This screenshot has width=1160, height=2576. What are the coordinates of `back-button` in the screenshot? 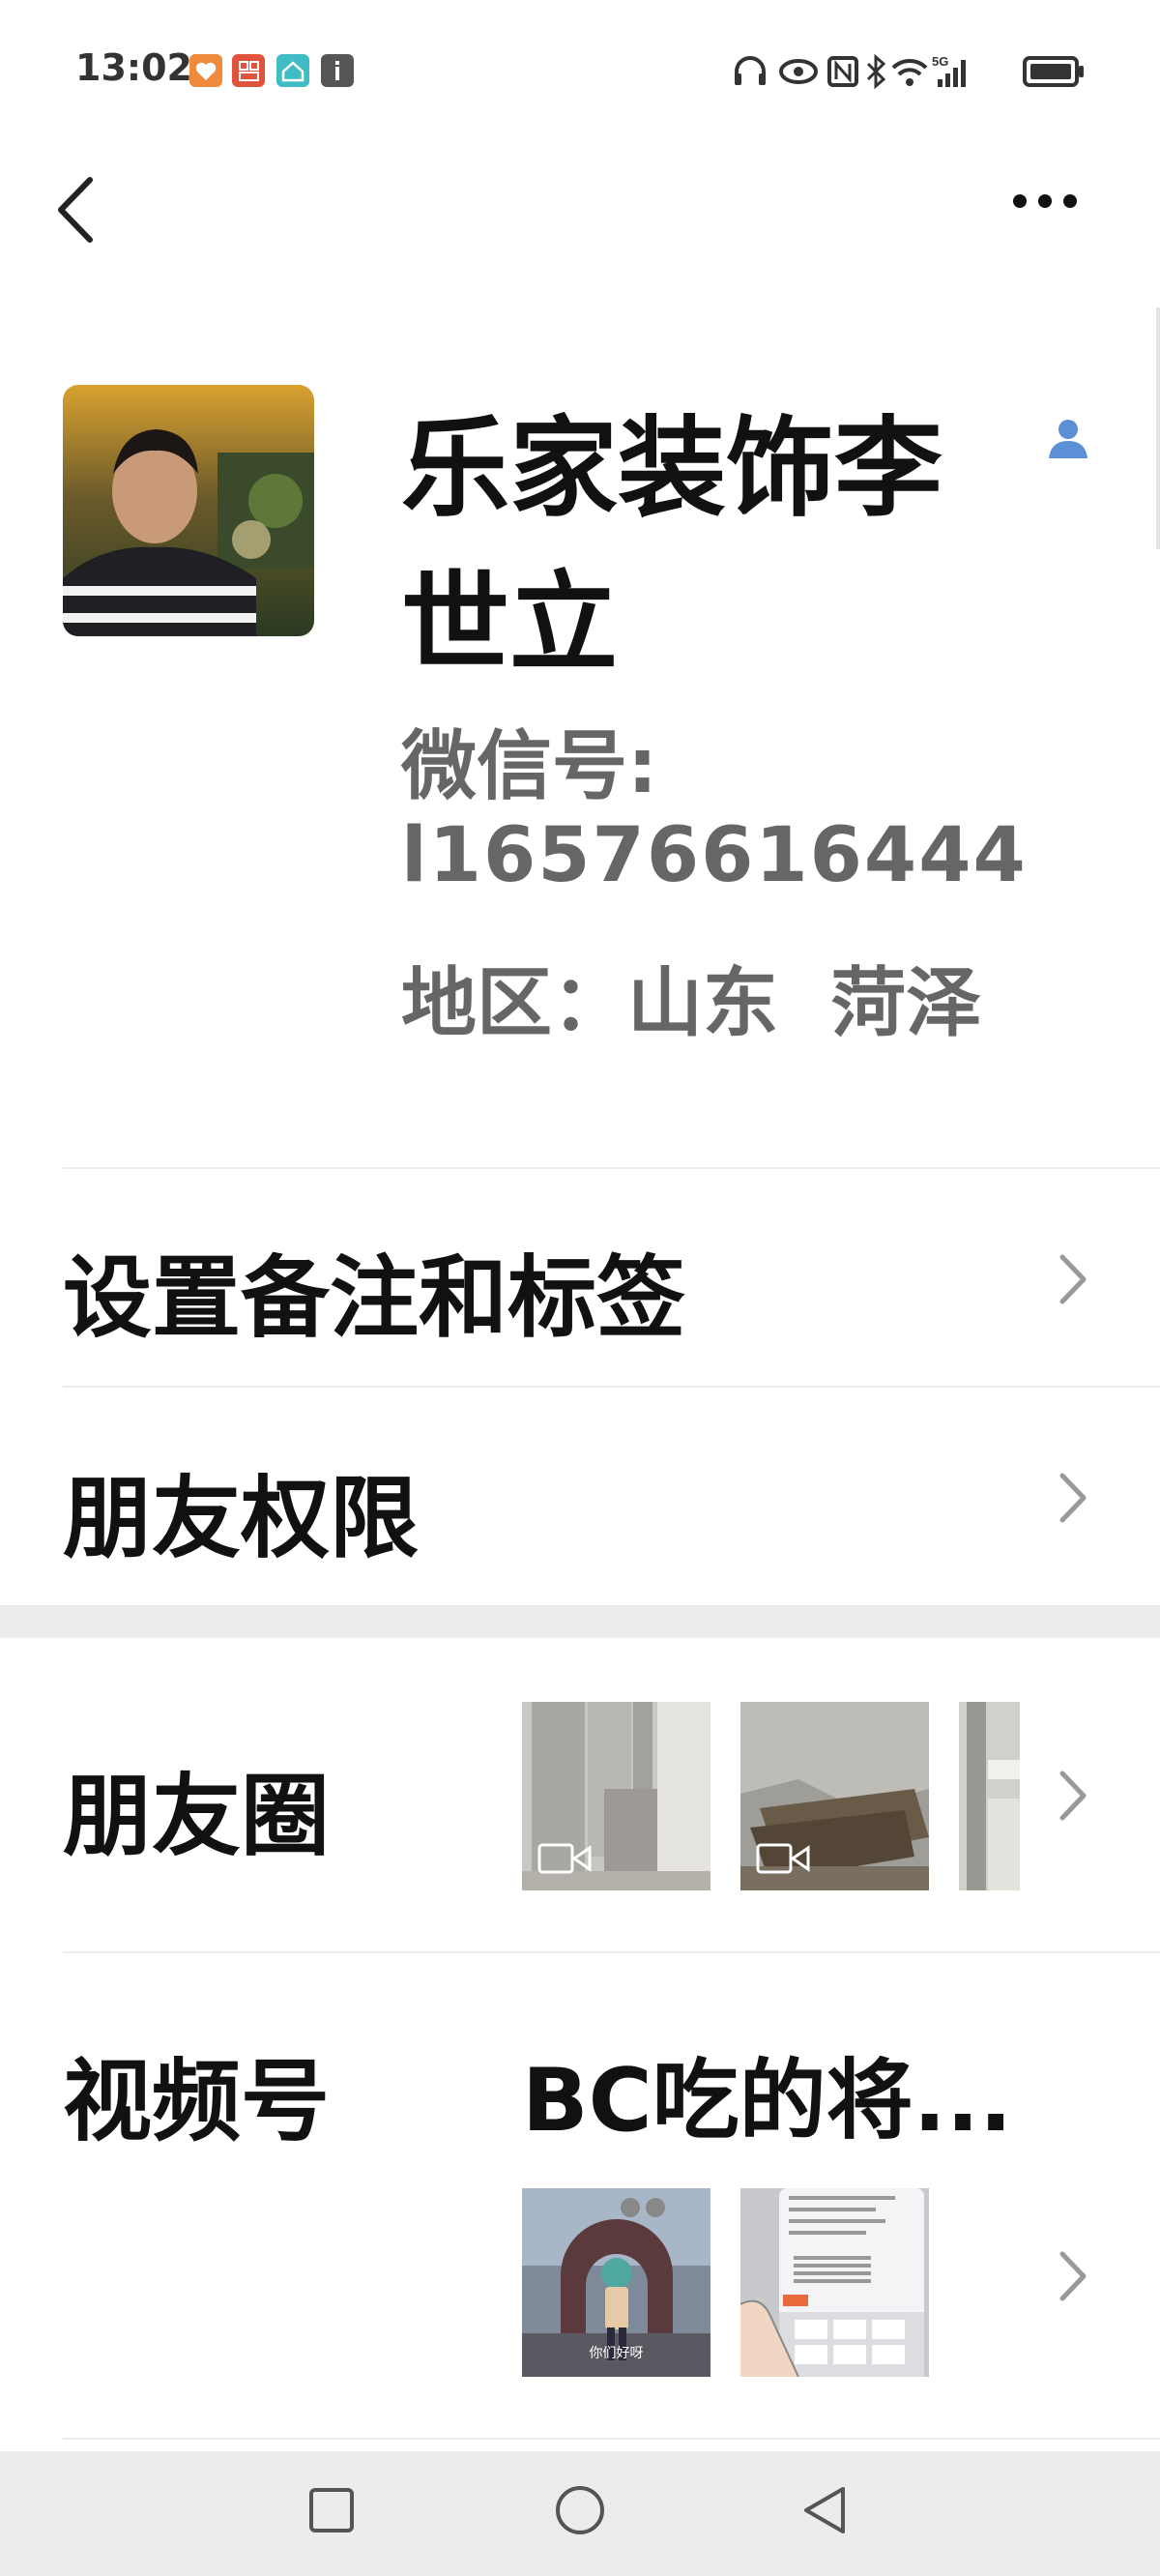 It's located at (76, 210).